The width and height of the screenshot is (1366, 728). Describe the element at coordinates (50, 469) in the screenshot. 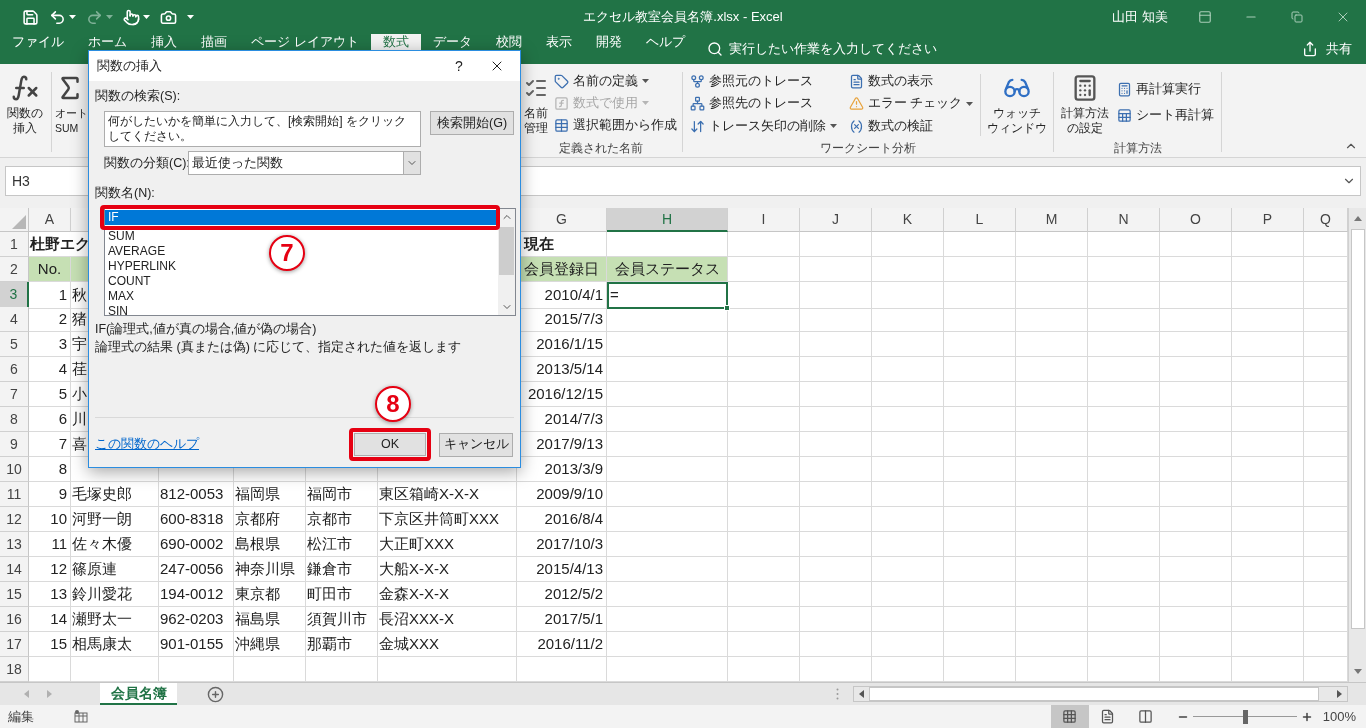

I see `cell: 8` at that location.